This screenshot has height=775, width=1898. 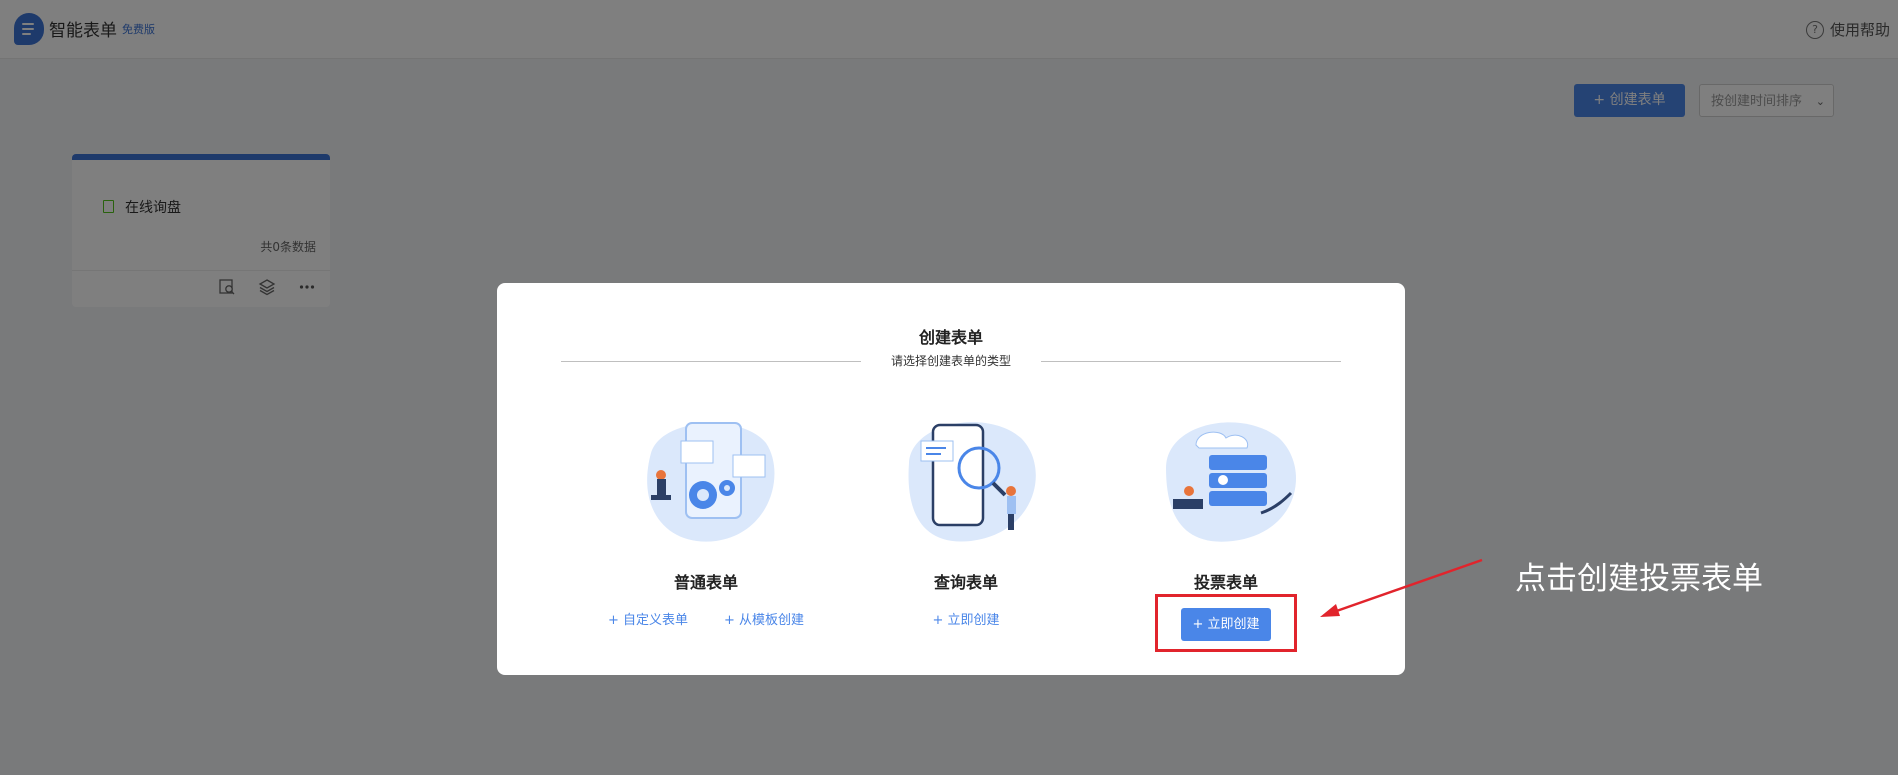 What do you see at coordinates (706, 618) in the screenshot?
I see `option-links: + 自定义表单 + 从模板创建` at bounding box center [706, 618].